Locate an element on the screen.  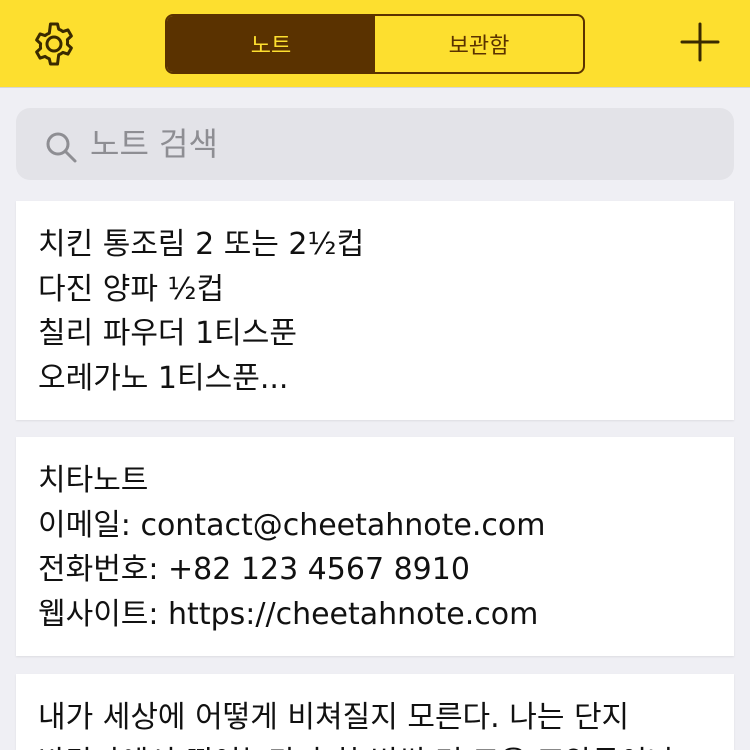
note-line: 내가 세상에 어떻게 비쳐질지 모른다. 나는 단지 is located at coordinates (334, 717).